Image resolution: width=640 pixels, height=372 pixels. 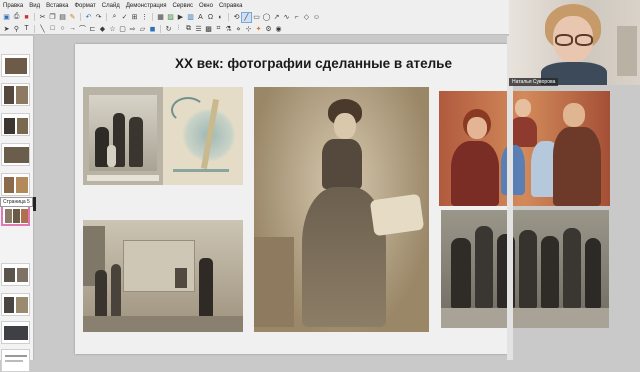 I want to click on redo-icon: ↷, so click(x=98, y=17).